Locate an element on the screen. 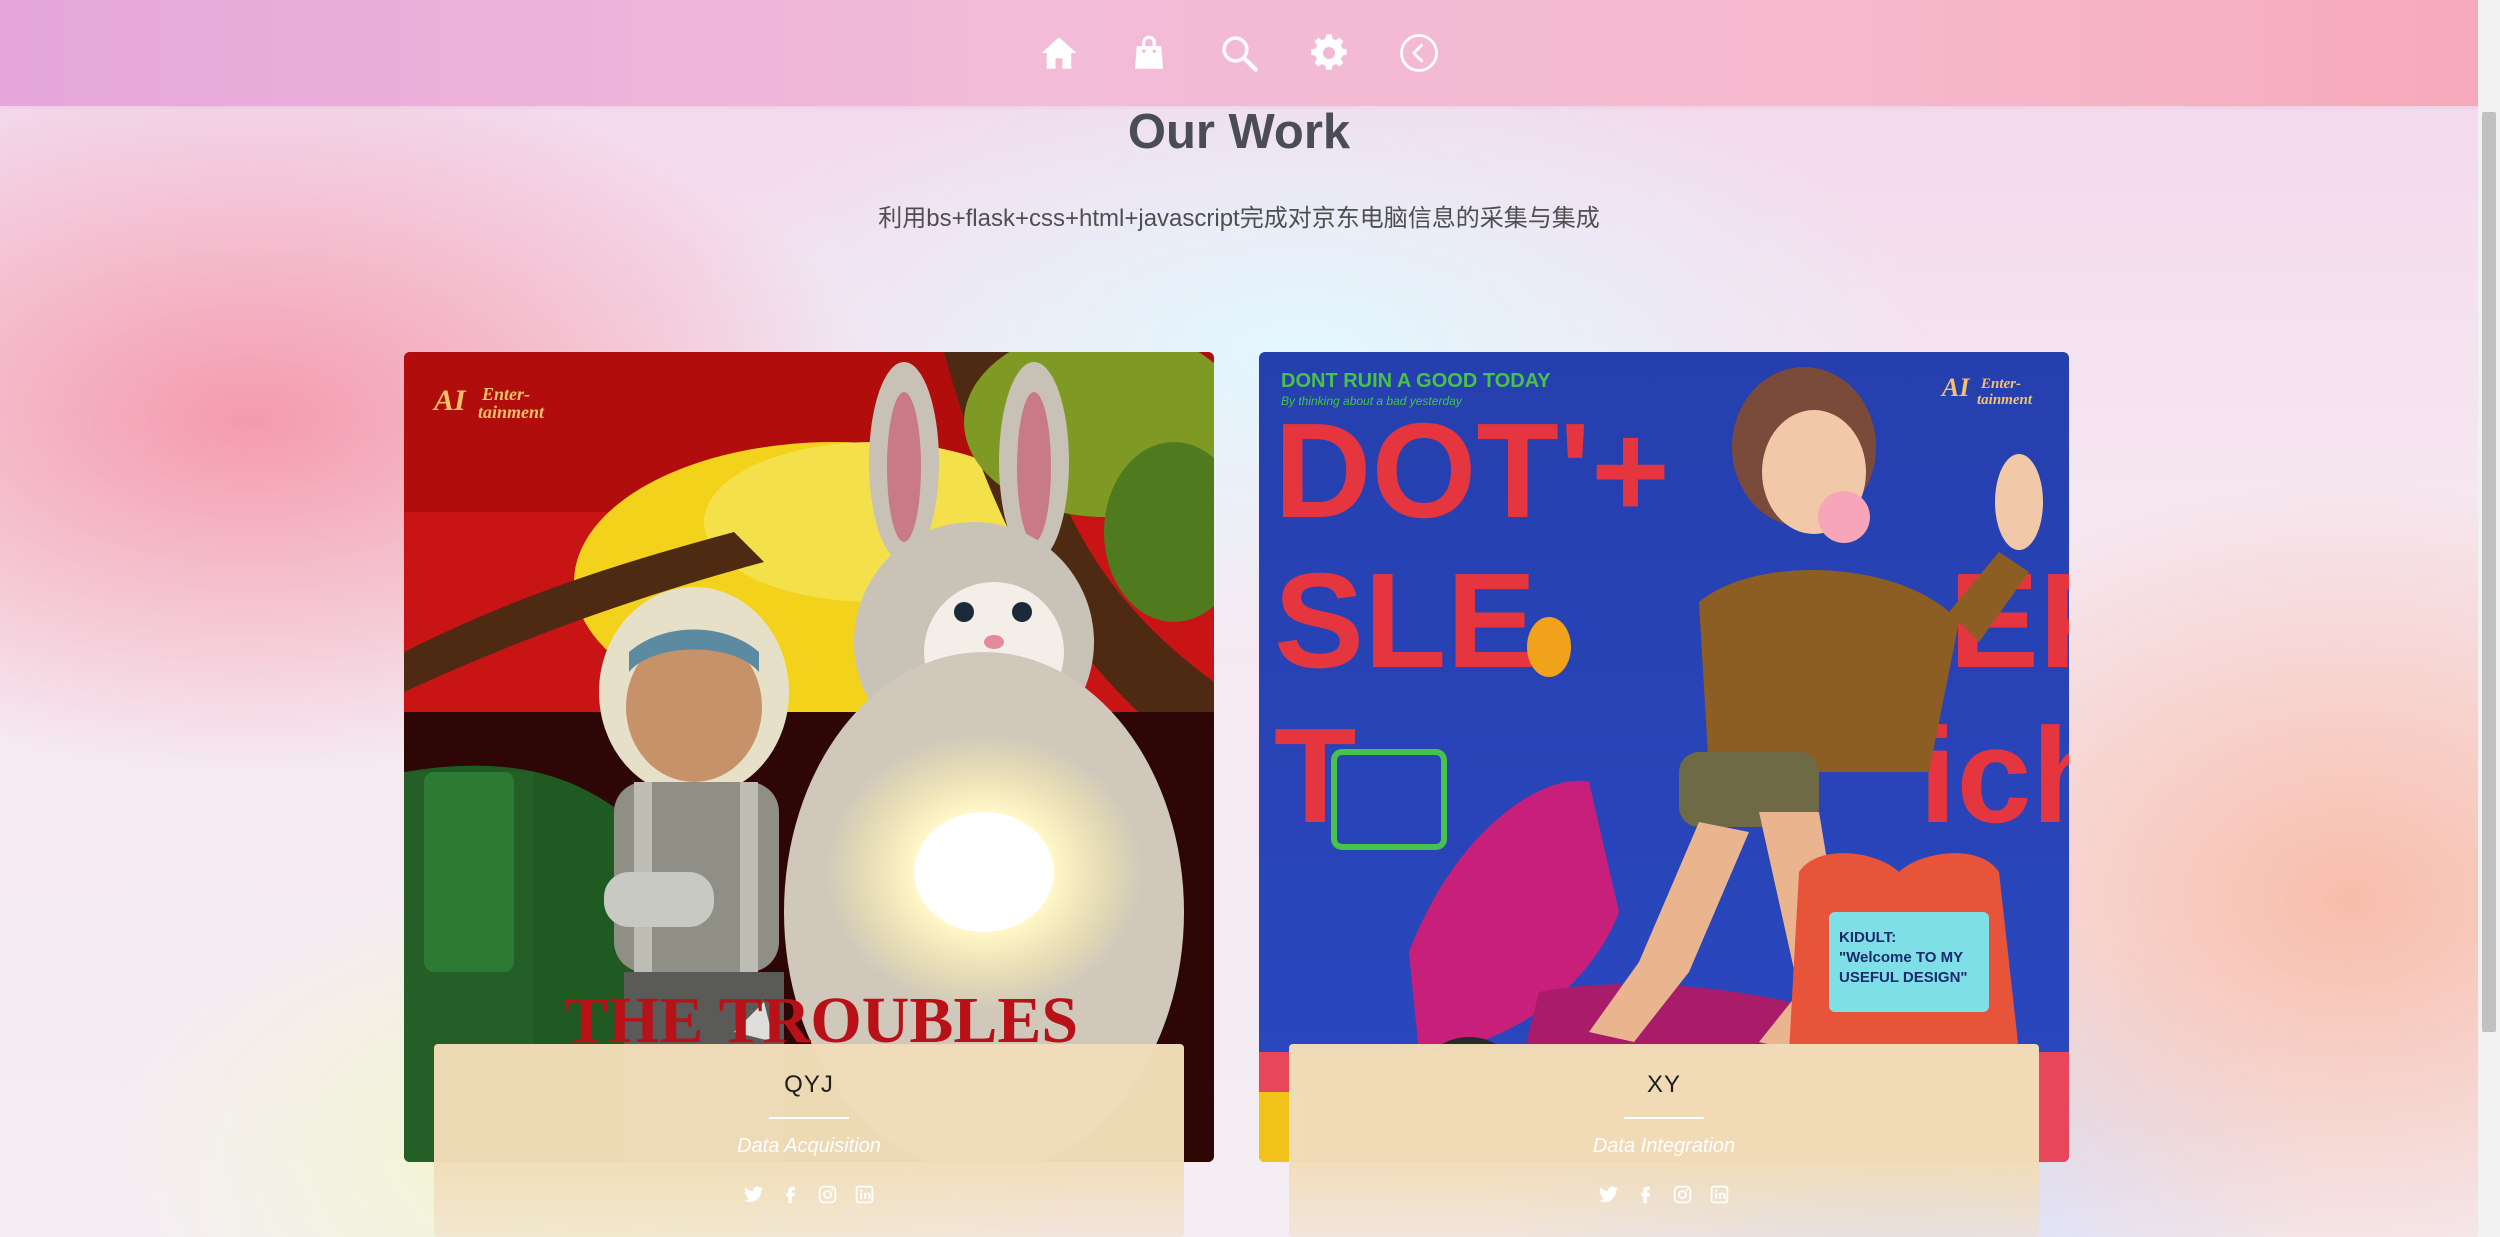  scrollbar-thumb is located at coordinates (2489, 572).